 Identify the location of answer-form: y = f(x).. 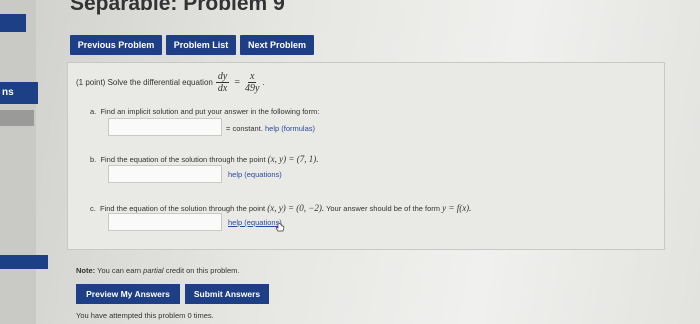
(457, 208).